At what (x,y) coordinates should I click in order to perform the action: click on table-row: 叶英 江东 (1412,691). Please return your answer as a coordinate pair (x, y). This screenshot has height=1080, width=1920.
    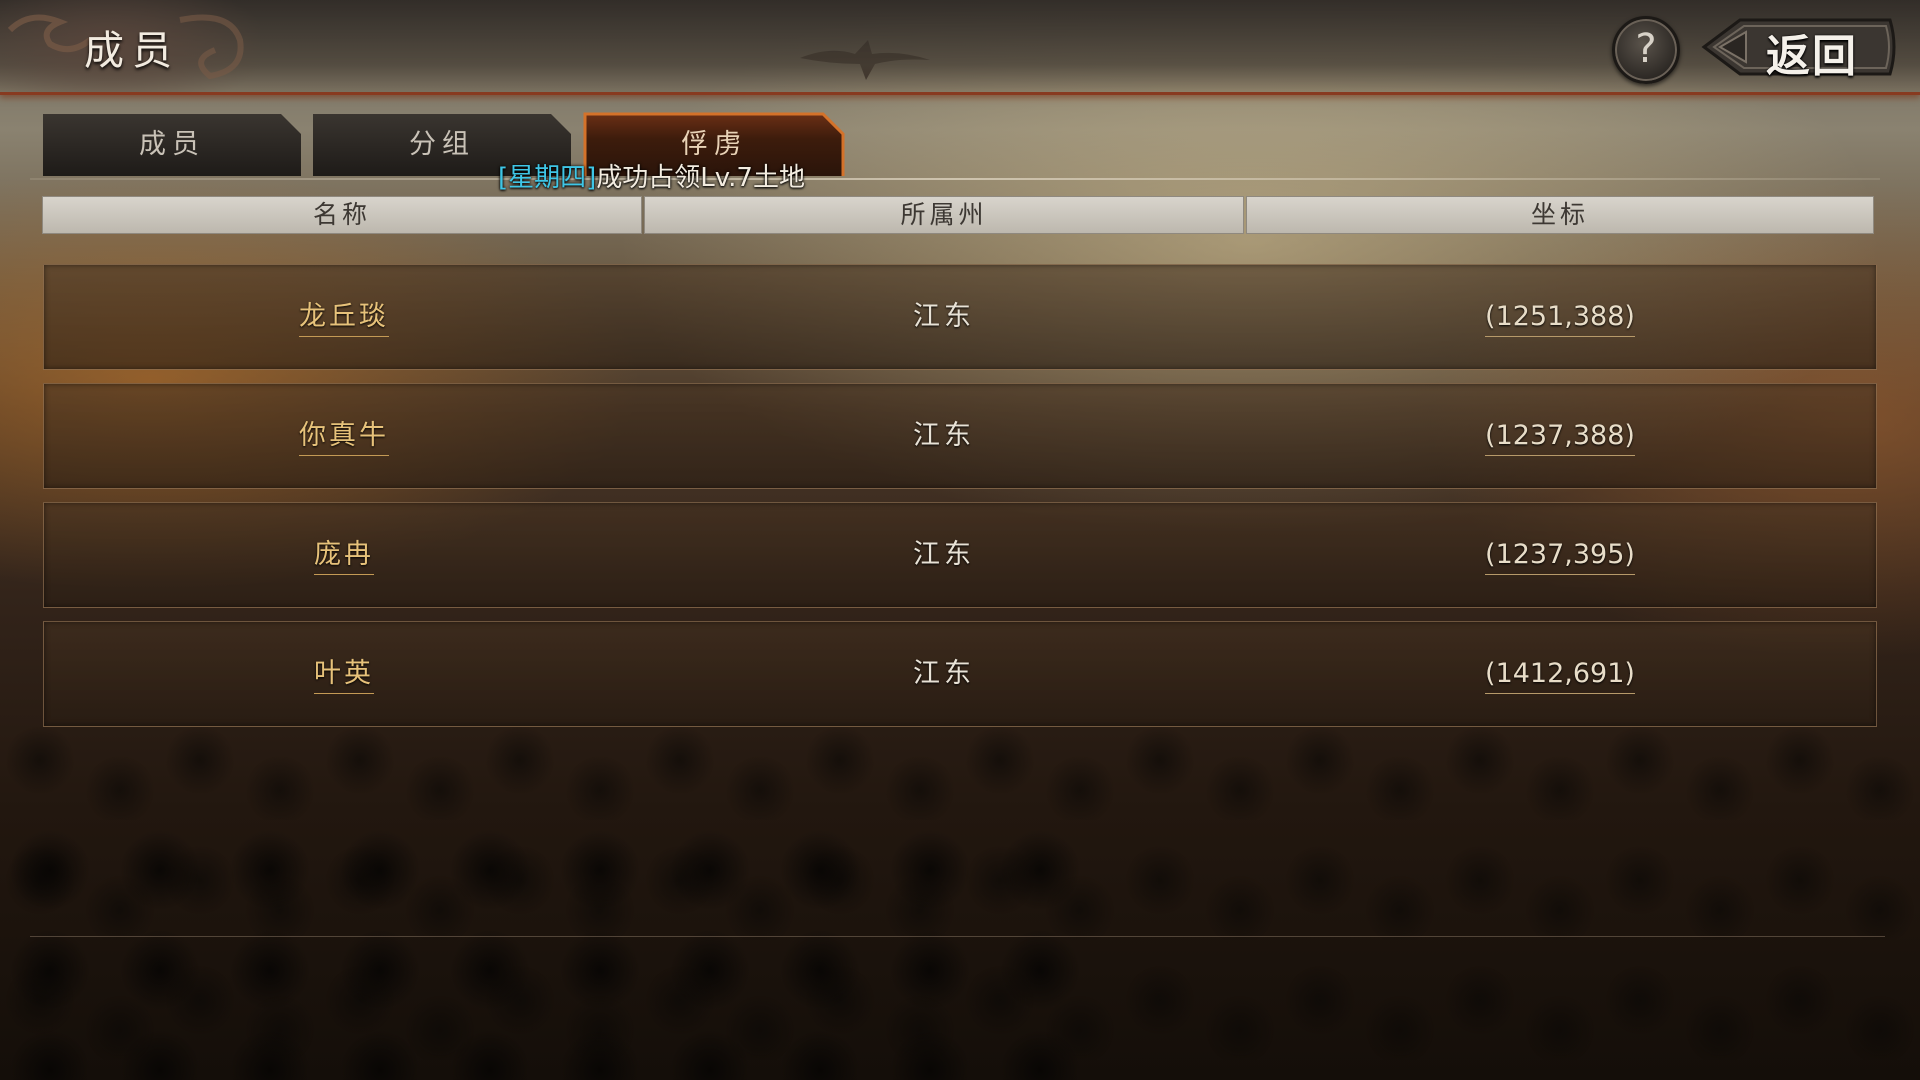
    Looking at the image, I should click on (960, 674).